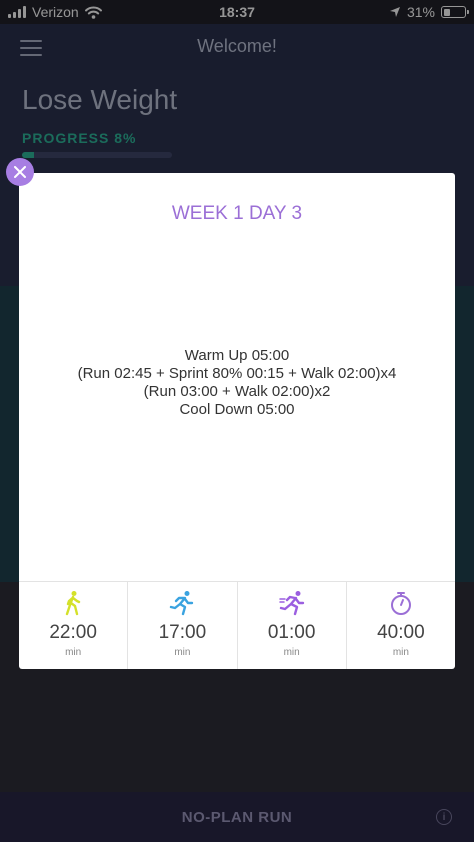 This screenshot has width=474, height=842. Describe the element at coordinates (291, 632) in the screenshot. I see `stat-value: 01:00` at that location.